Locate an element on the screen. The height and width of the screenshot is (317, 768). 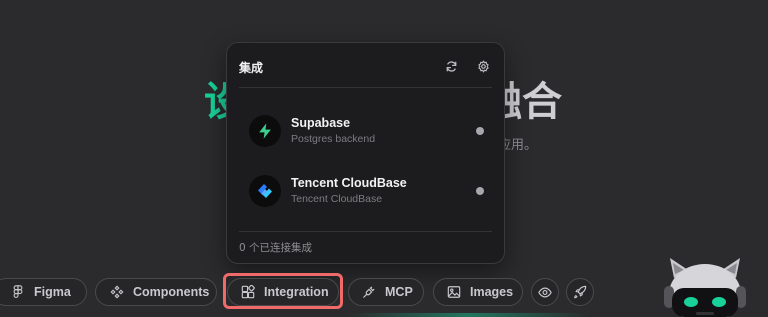
accent-glow-line is located at coordinates (468, 315).